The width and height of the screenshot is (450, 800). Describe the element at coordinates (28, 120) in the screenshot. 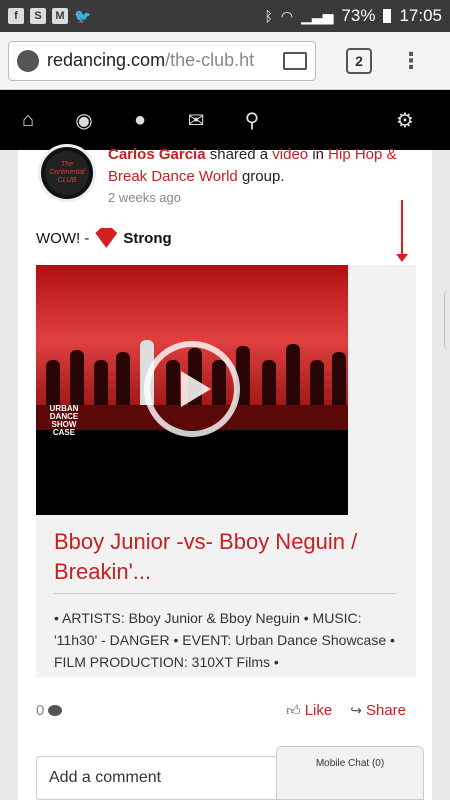

I see `home-icon: ⌂` at that location.